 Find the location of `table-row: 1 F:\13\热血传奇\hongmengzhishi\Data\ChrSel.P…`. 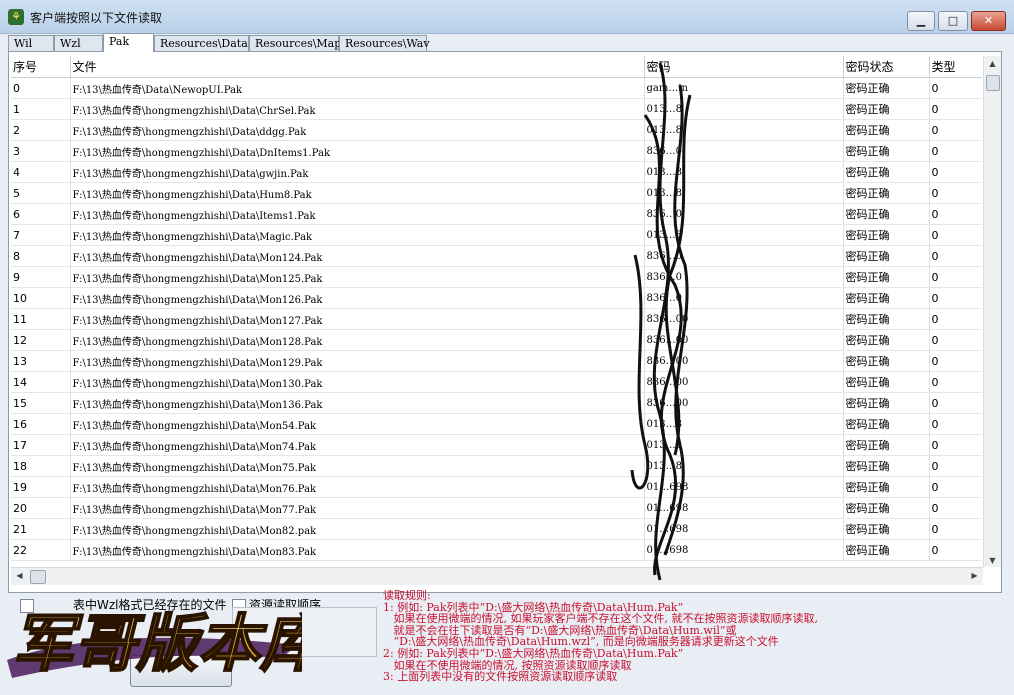

table-row: 1 F:\13\热血传奇\hongmengzhishi\Data\ChrSel.P… is located at coordinates (496, 109).